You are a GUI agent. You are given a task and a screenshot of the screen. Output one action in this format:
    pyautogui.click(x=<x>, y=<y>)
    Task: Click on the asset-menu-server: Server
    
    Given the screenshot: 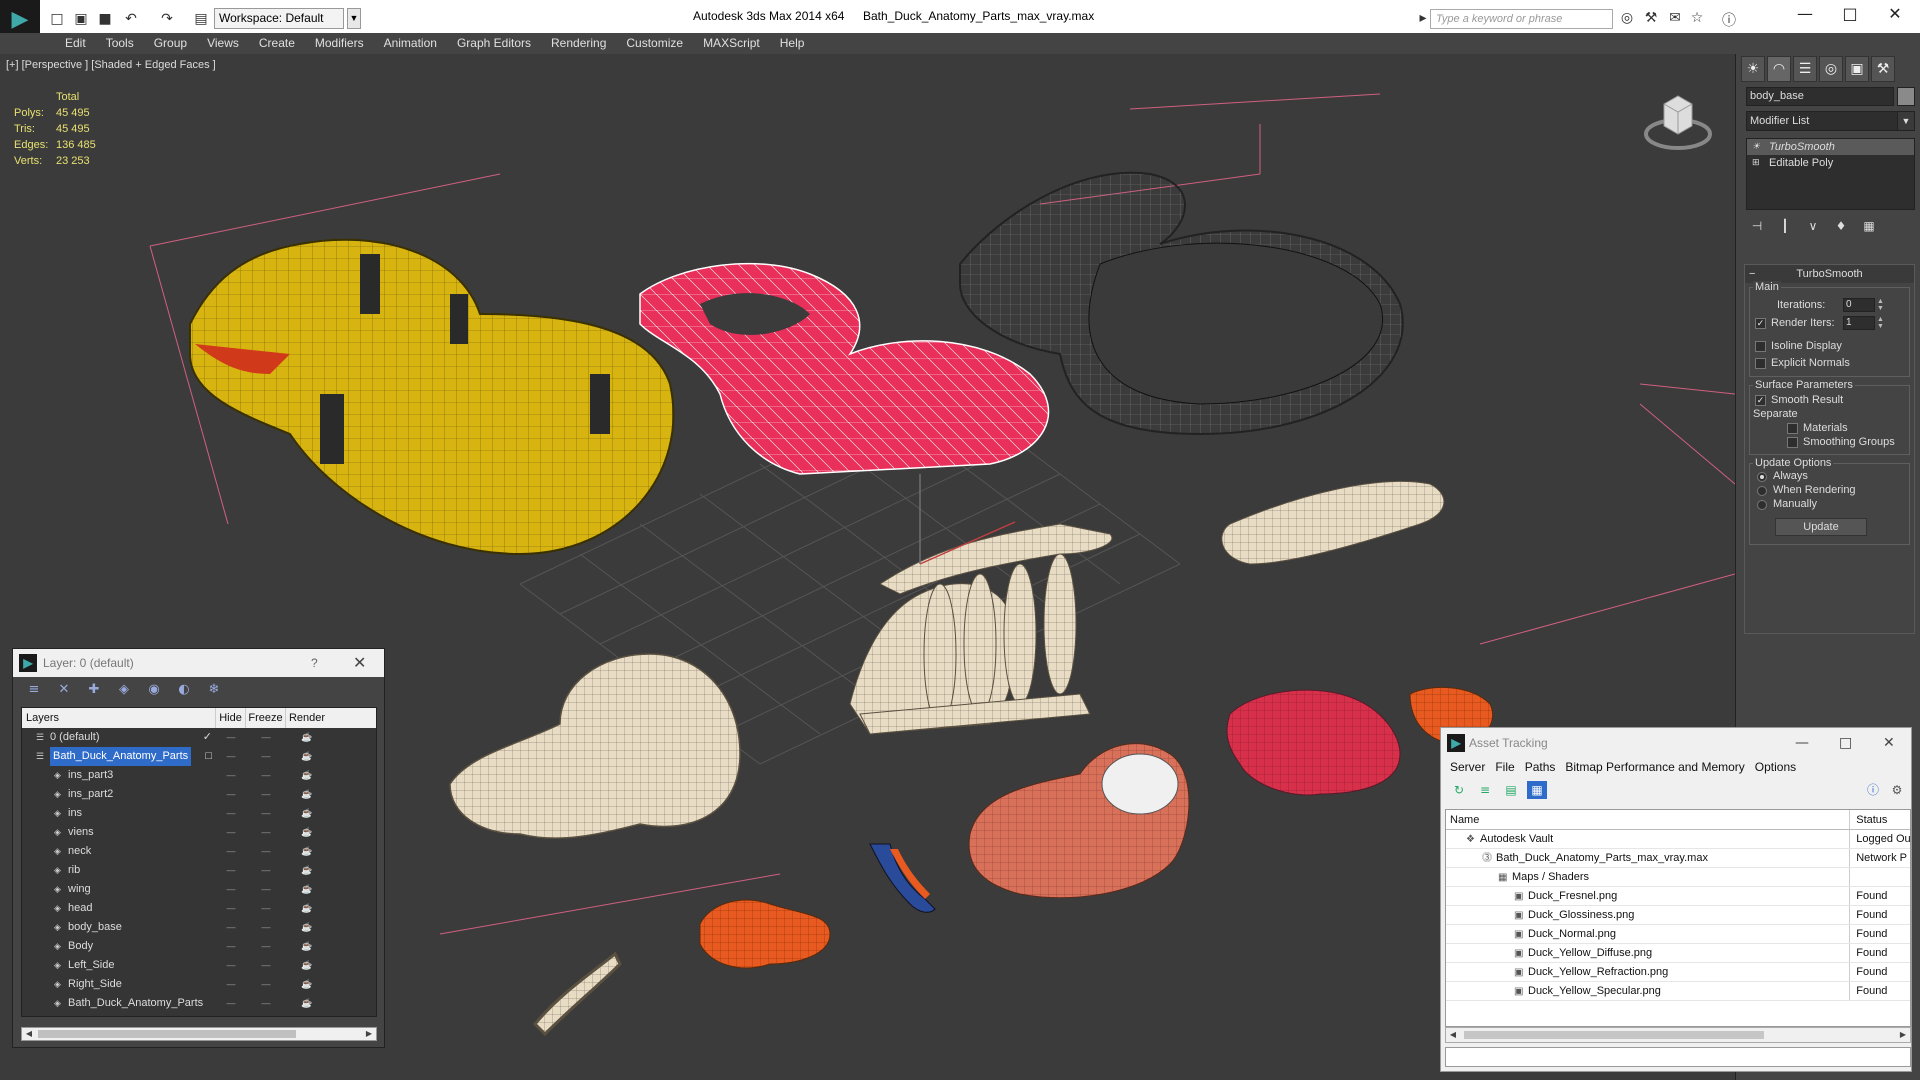 What is the action you would take?
    pyautogui.click(x=1467, y=768)
    